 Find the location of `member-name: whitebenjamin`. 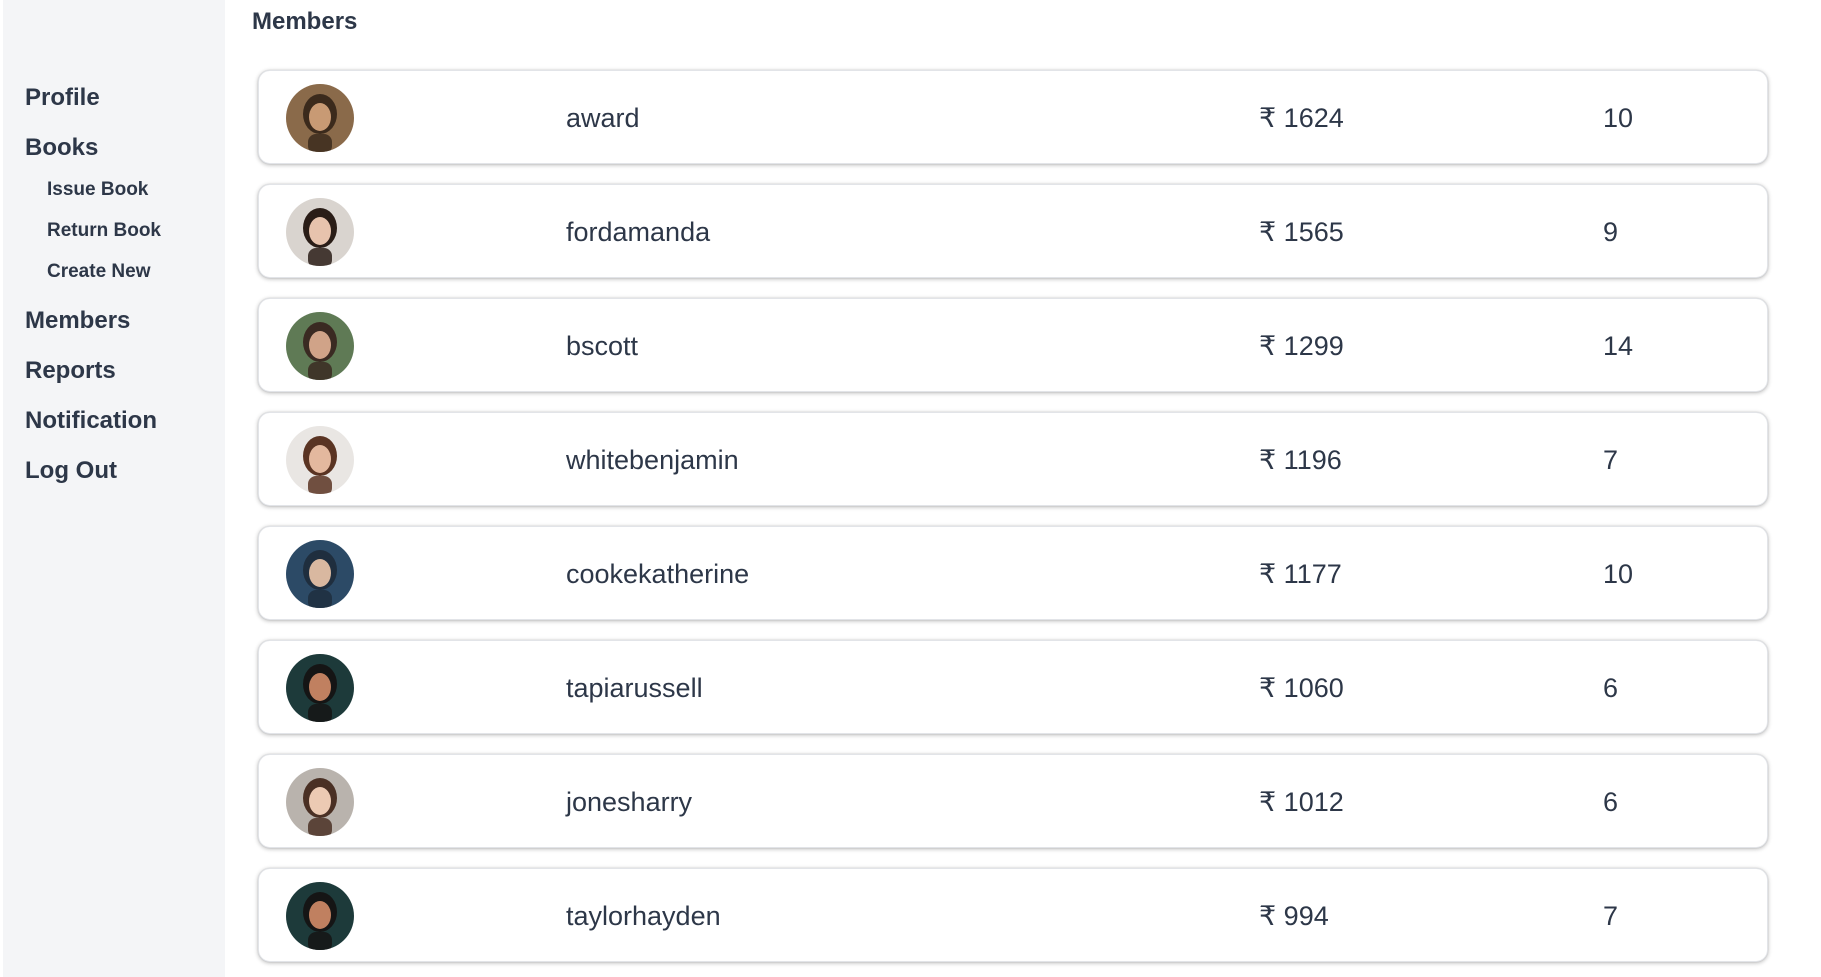

member-name: whitebenjamin is located at coordinates (652, 460).